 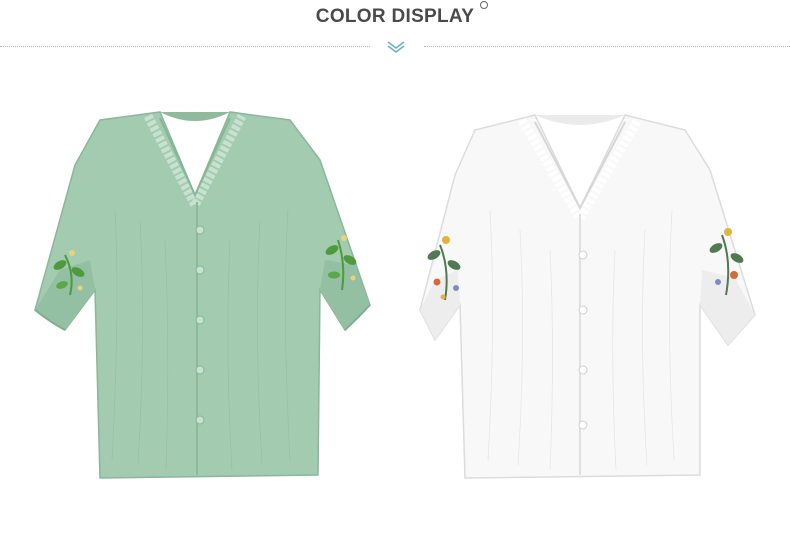 I want to click on divider-left, so click(x=185, y=46).